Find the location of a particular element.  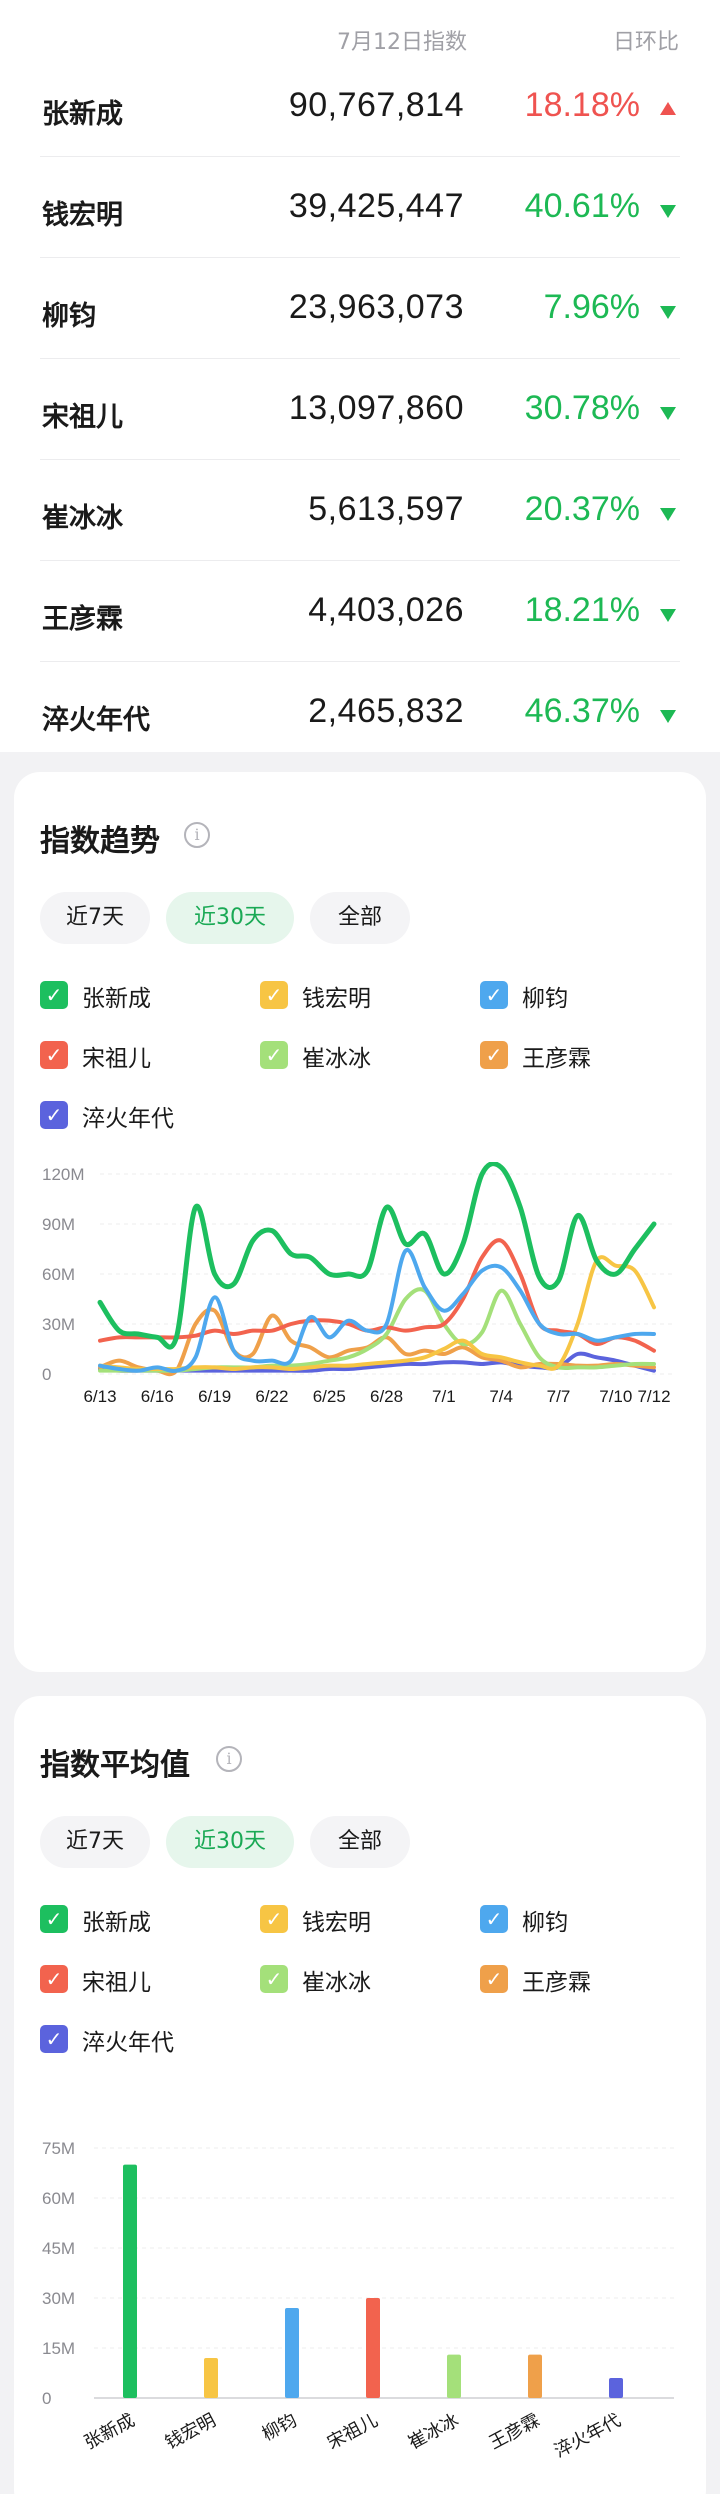

trend-filter-2: 全部 is located at coordinates (360, 918).